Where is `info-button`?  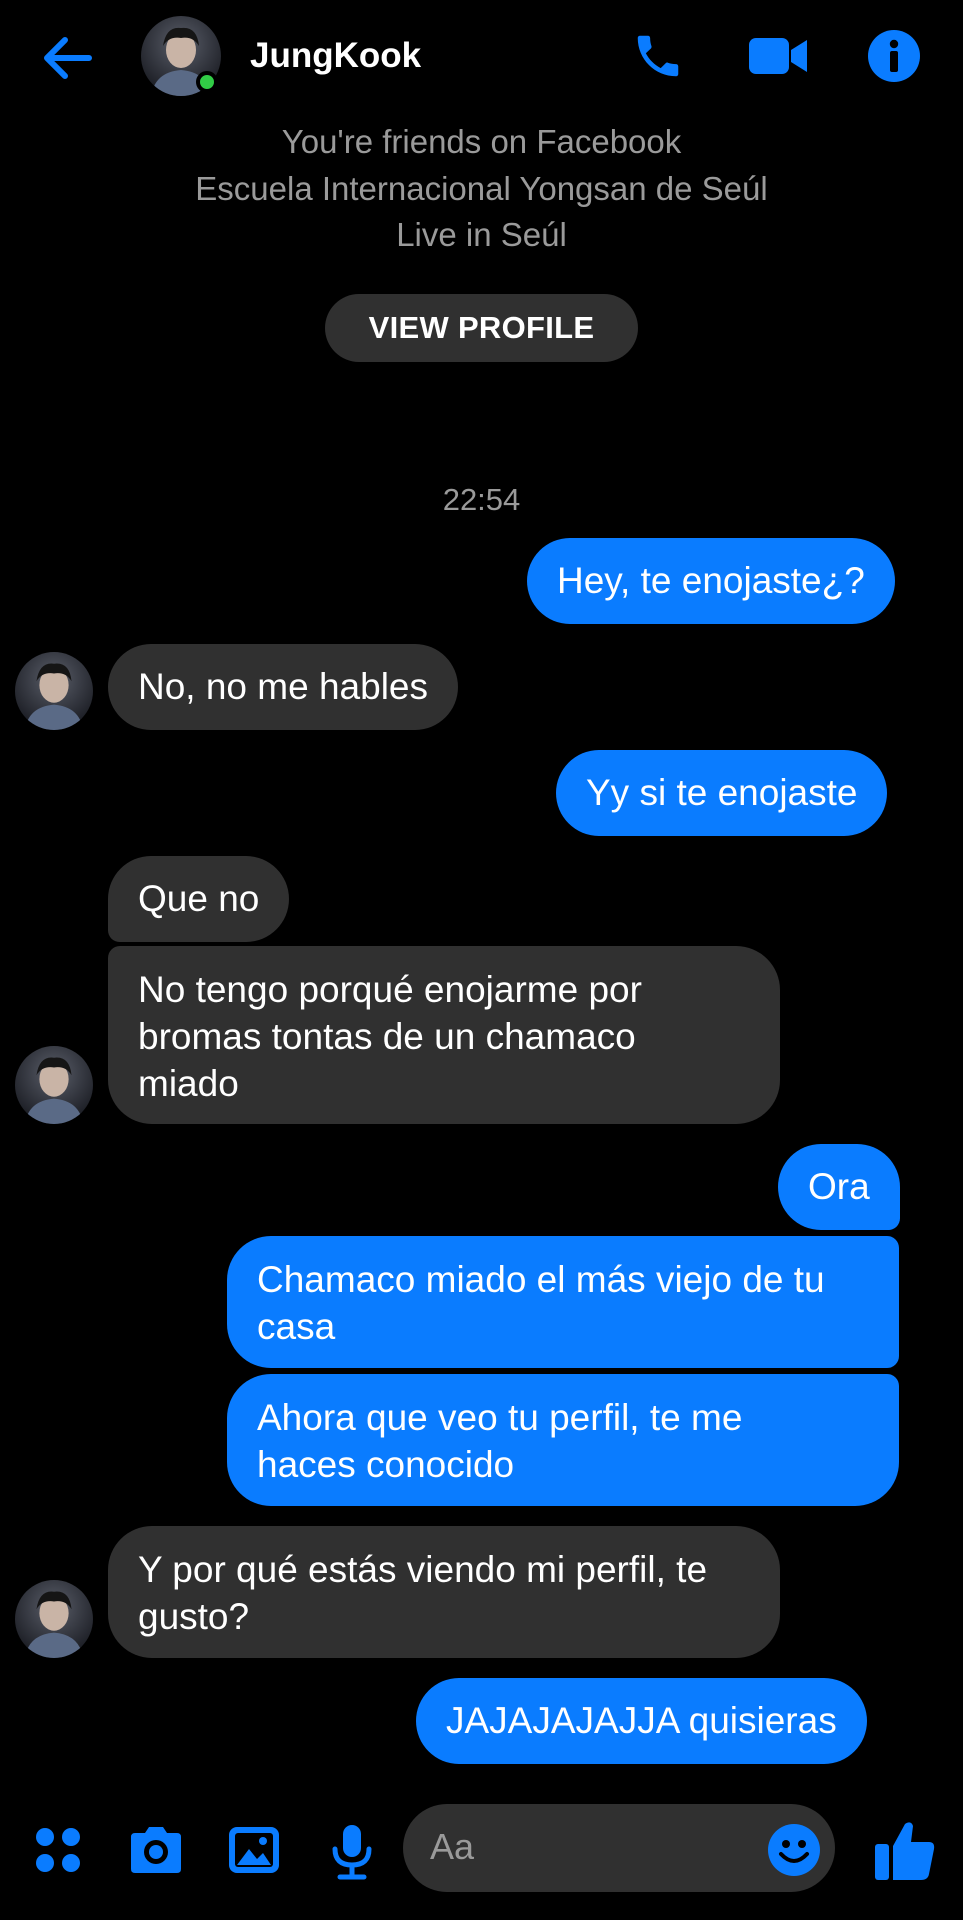 info-button is located at coordinates (894, 56).